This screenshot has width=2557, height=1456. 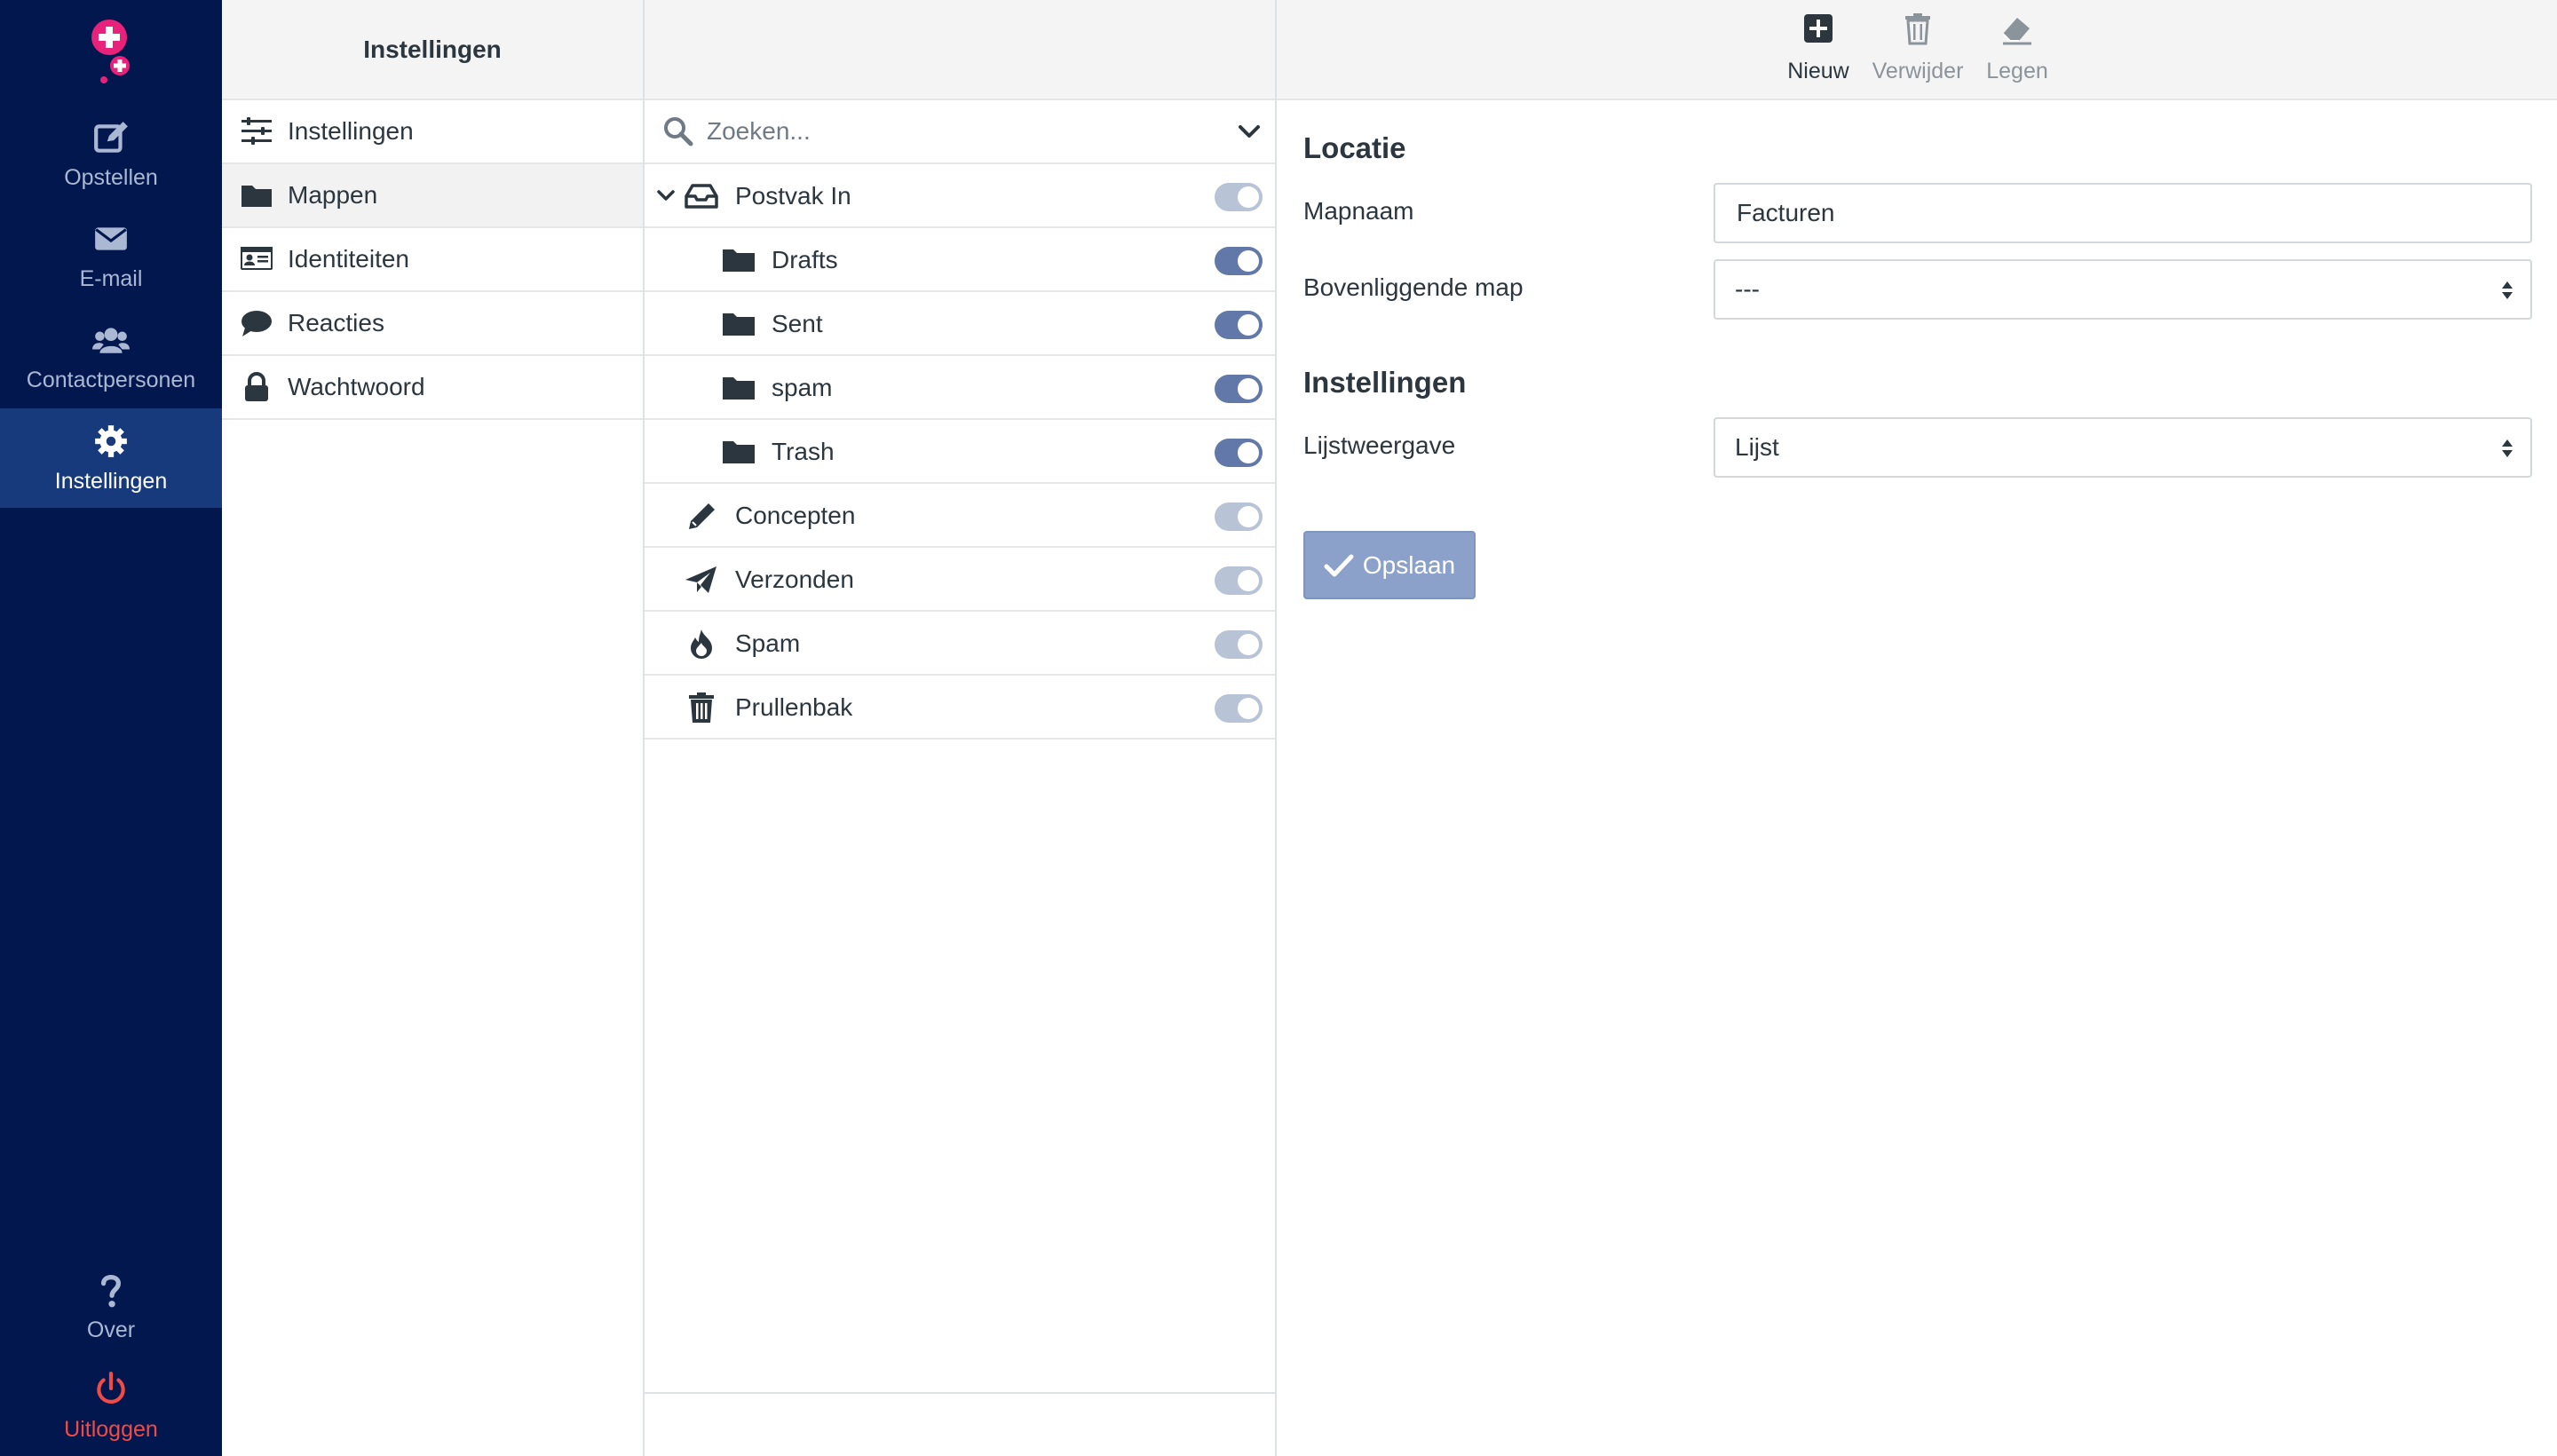 I want to click on delete-button-label: Verwijder, so click(x=1918, y=71).